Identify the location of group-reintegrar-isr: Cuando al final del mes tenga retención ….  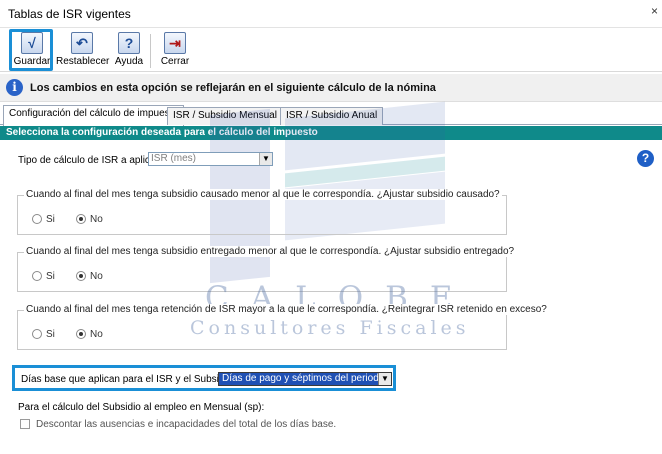
(283, 327).